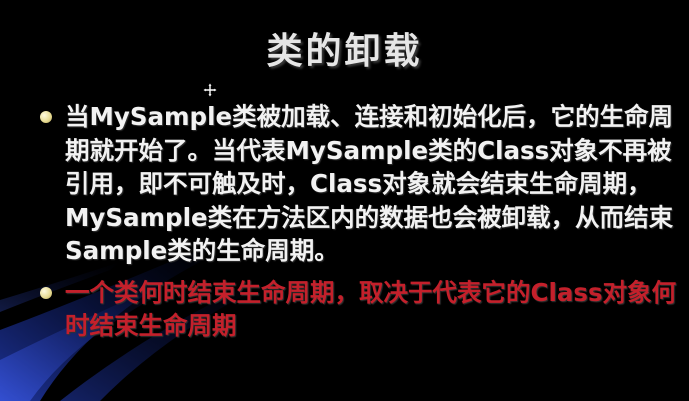  I want to click on move-cursor-icon, so click(210, 90).